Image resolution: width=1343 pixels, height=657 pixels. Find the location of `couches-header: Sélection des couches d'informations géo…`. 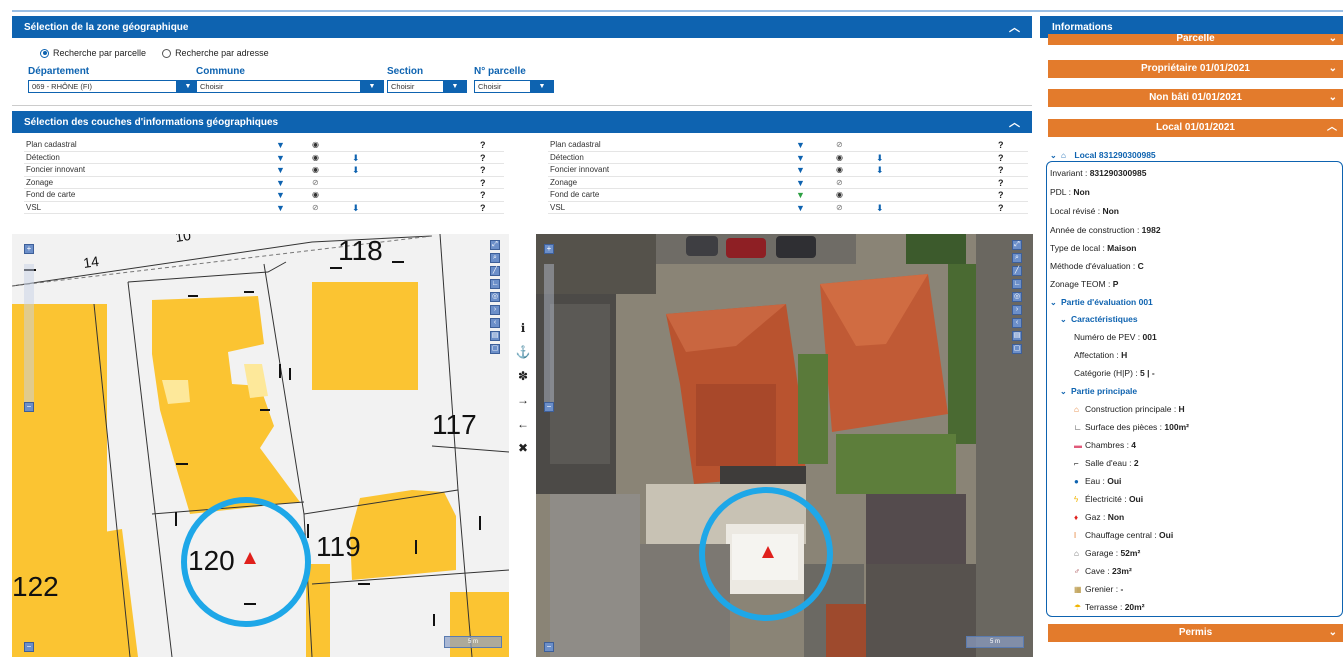

couches-header: Sélection des couches d'informations géo… is located at coordinates (522, 122).